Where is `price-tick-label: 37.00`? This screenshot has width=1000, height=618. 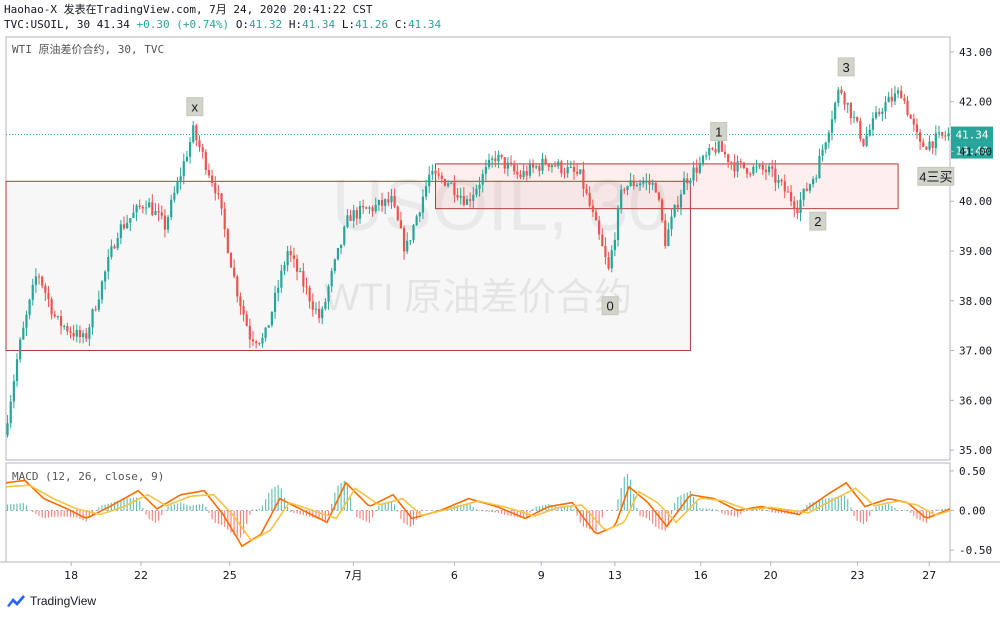 price-tick-label: 37.00 is located at coordinates (975, 351).